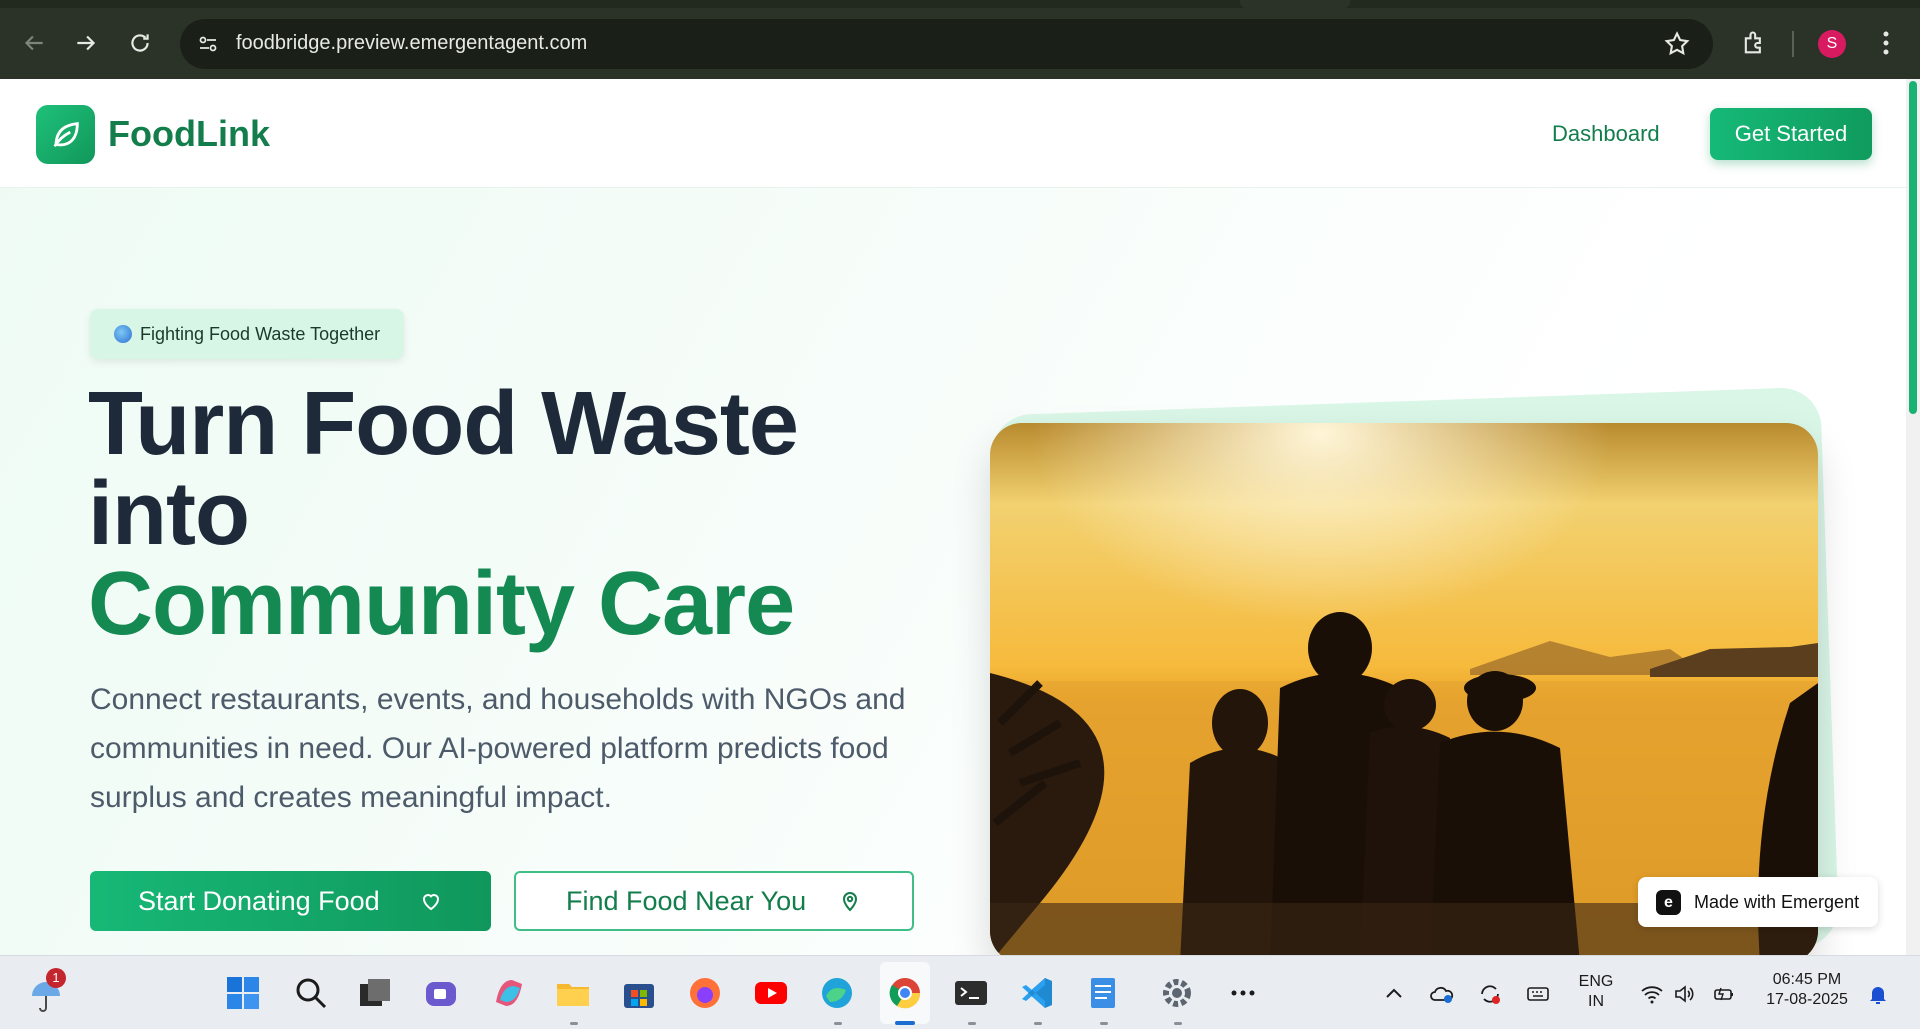  I want to click on map-pin-icon, so click(850, 902).